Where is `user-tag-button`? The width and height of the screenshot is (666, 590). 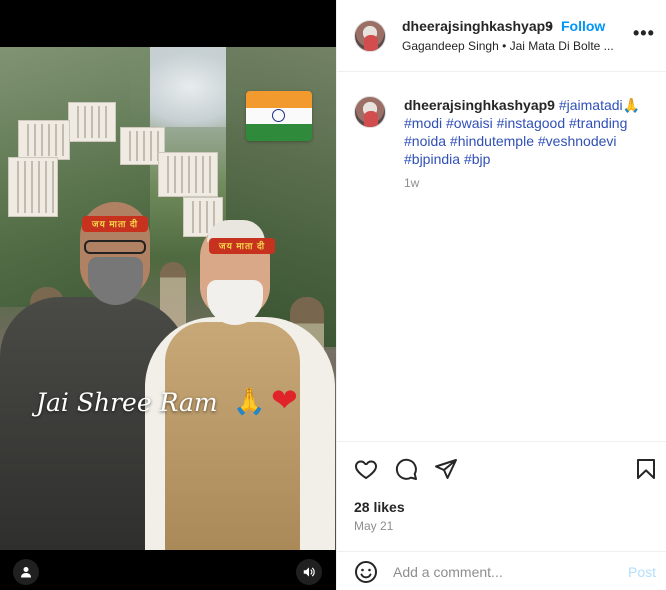 user-tag-button is located at coordinates (26, 572).